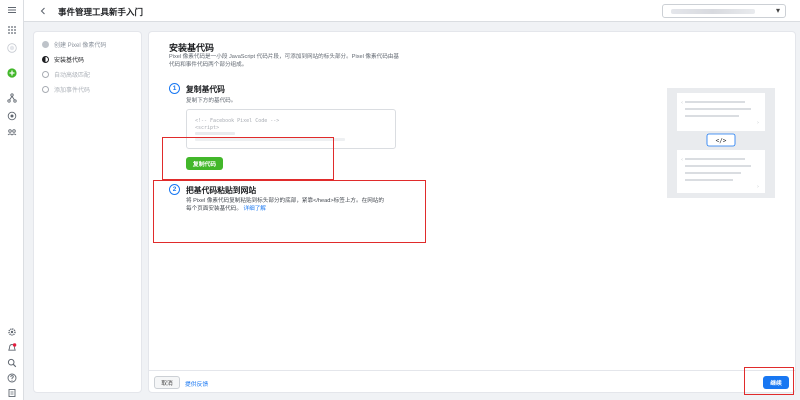  Describe the element at coordinates (12, 10) in the screenshot. I see `menu-icon` at that location.